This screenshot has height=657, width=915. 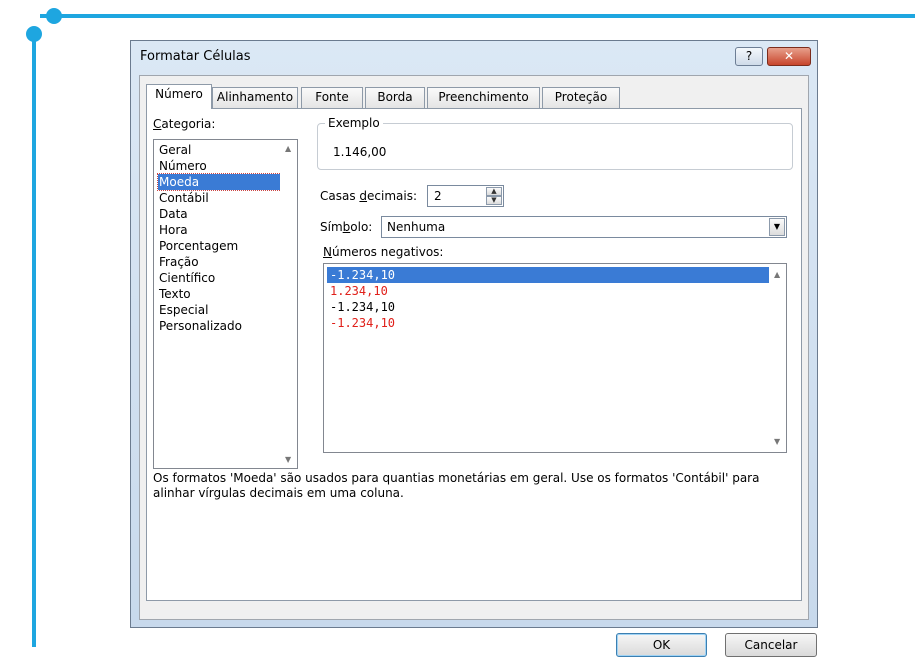 I want to click on symbol-label: Símbolo:, so click(x=346, y=227).